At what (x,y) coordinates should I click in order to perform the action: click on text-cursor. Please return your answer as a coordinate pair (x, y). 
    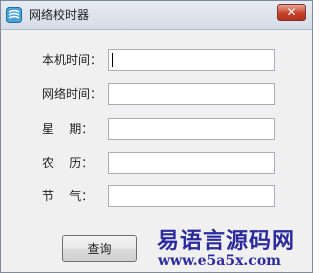
    Looking at the image, I should click on (112, 60).